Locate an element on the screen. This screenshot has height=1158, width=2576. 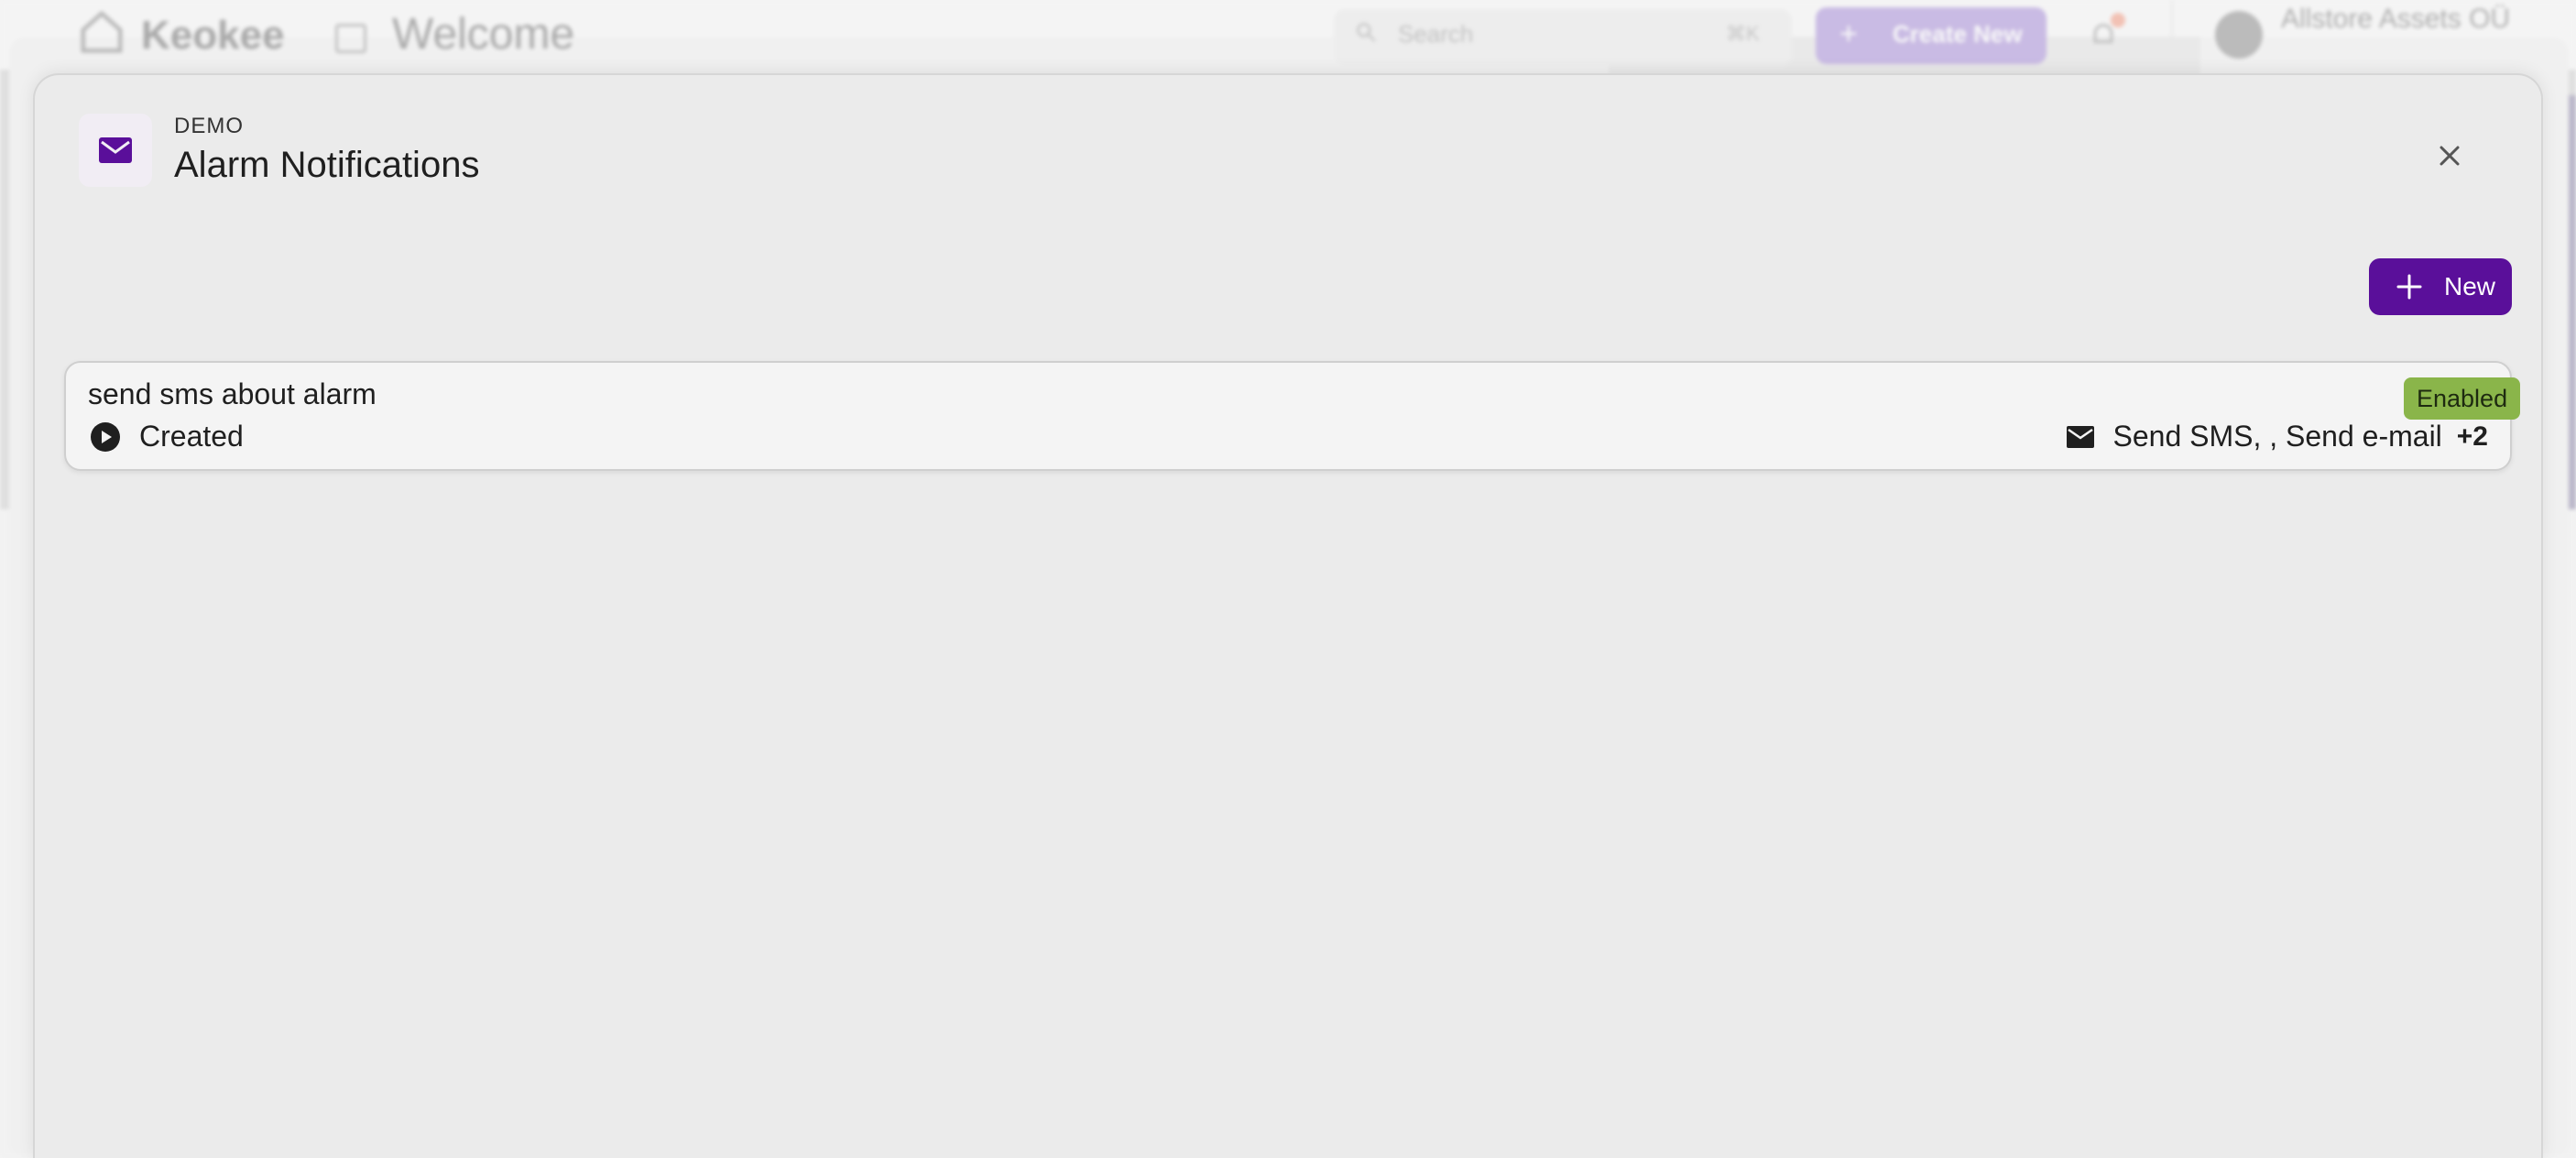
organization-name: Allstore Assets OÜ is located at coordinates (2396, 19).